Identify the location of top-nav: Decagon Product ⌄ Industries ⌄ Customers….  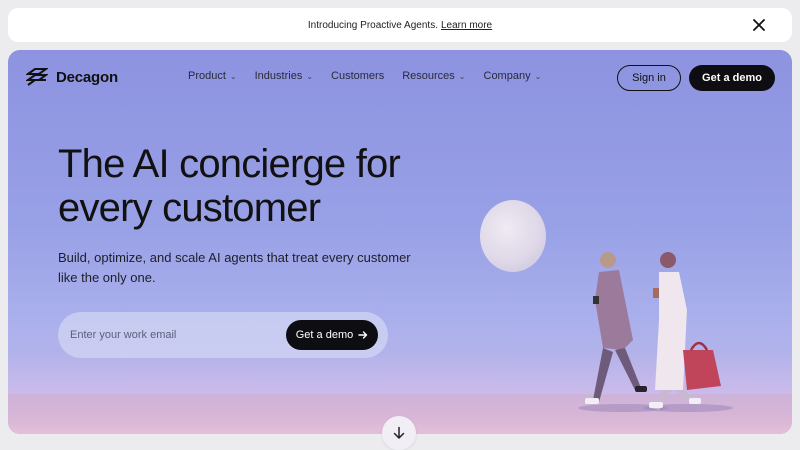
(400, 78).